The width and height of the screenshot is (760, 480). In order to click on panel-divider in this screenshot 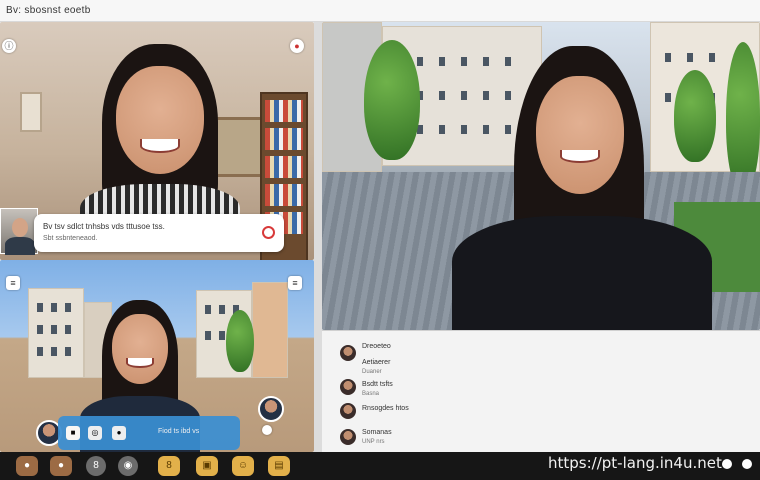, I will do `click(318, 237)`.